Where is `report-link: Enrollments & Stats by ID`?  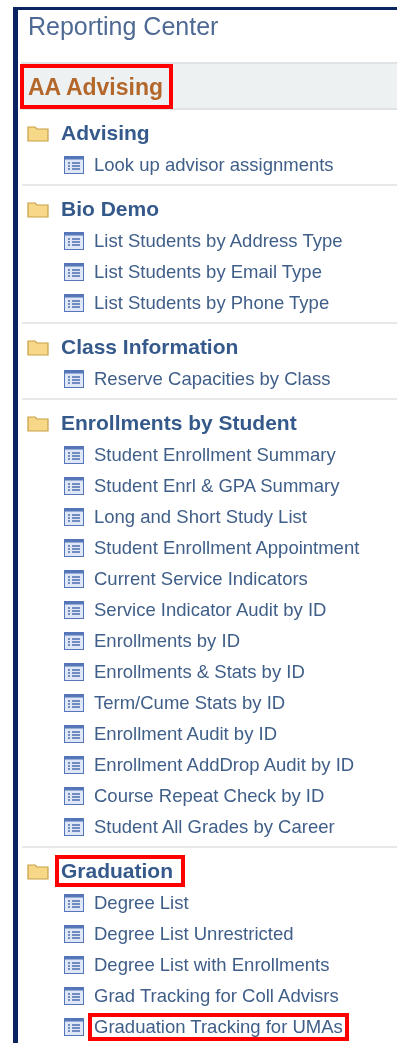
report-link: Enrollments & Stats by ID is located at coordinates (199, 671).